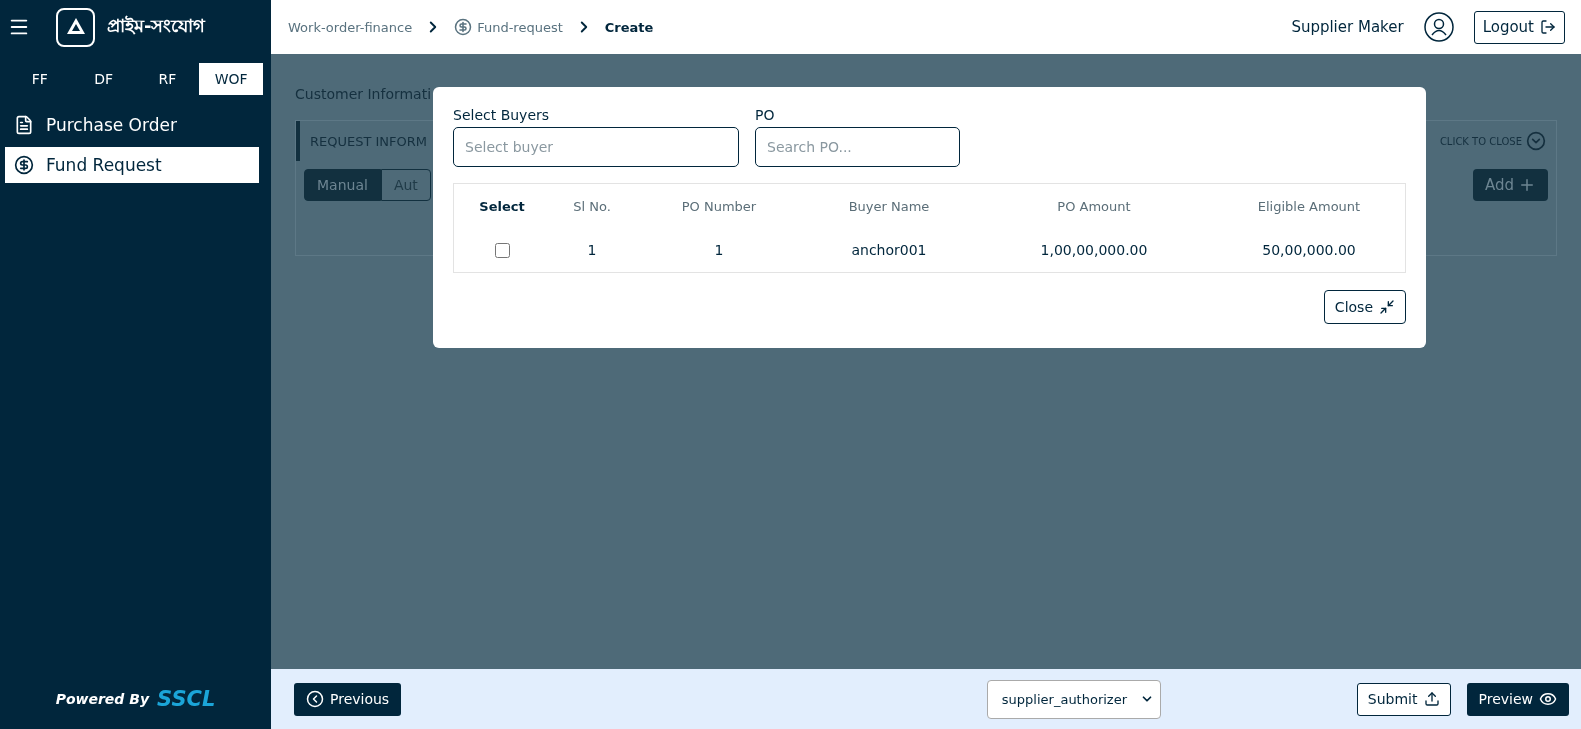 The image size is (1581, 729). I want to click on user-avatar-icon, so click(1438, 27).